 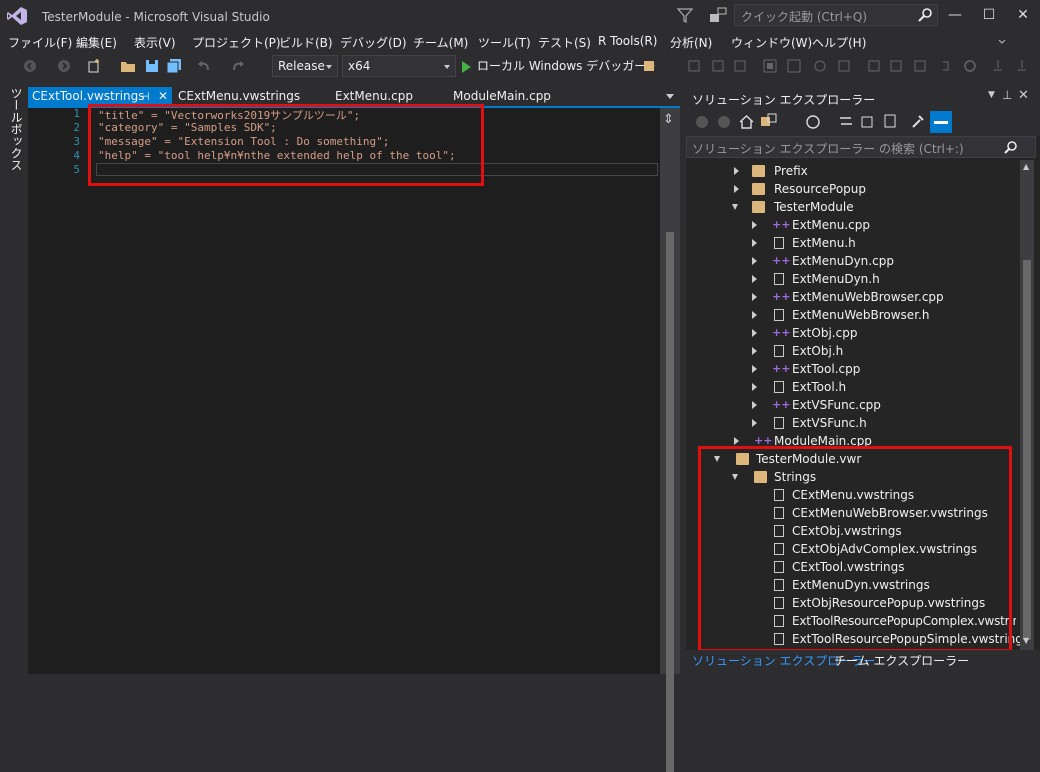 I want to click on menu-analyze: 分析(N), so click(x=691, y=42).